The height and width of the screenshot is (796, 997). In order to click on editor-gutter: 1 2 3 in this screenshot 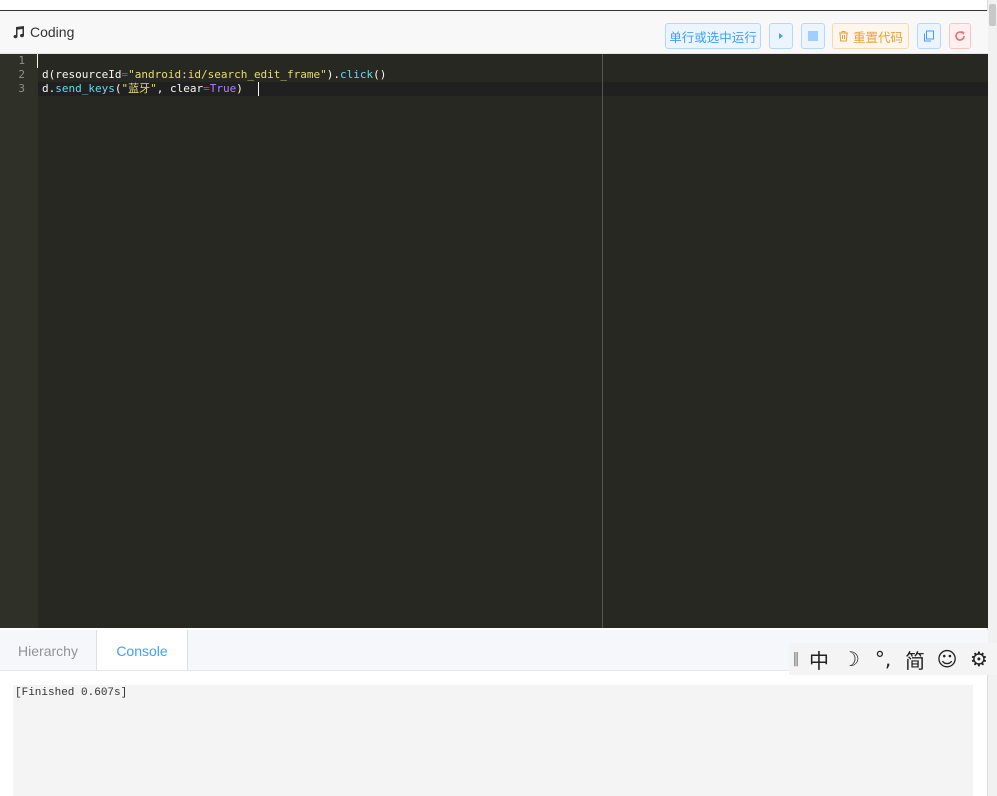, I will do `click(19, 341)`.